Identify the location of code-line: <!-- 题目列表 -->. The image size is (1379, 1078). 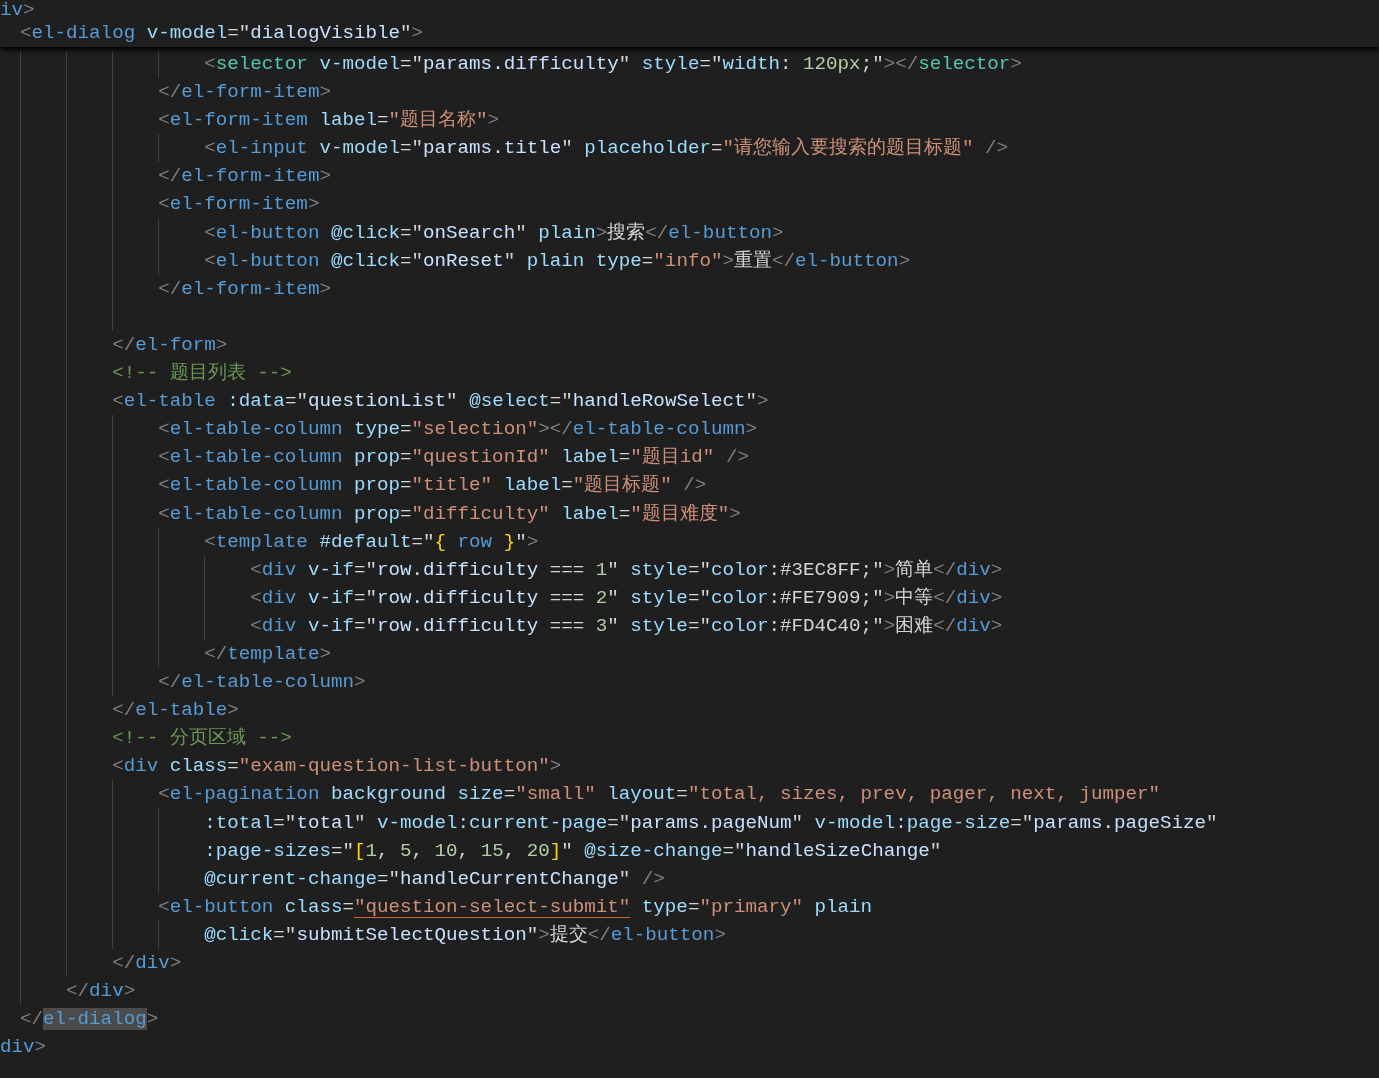
(202, 374).